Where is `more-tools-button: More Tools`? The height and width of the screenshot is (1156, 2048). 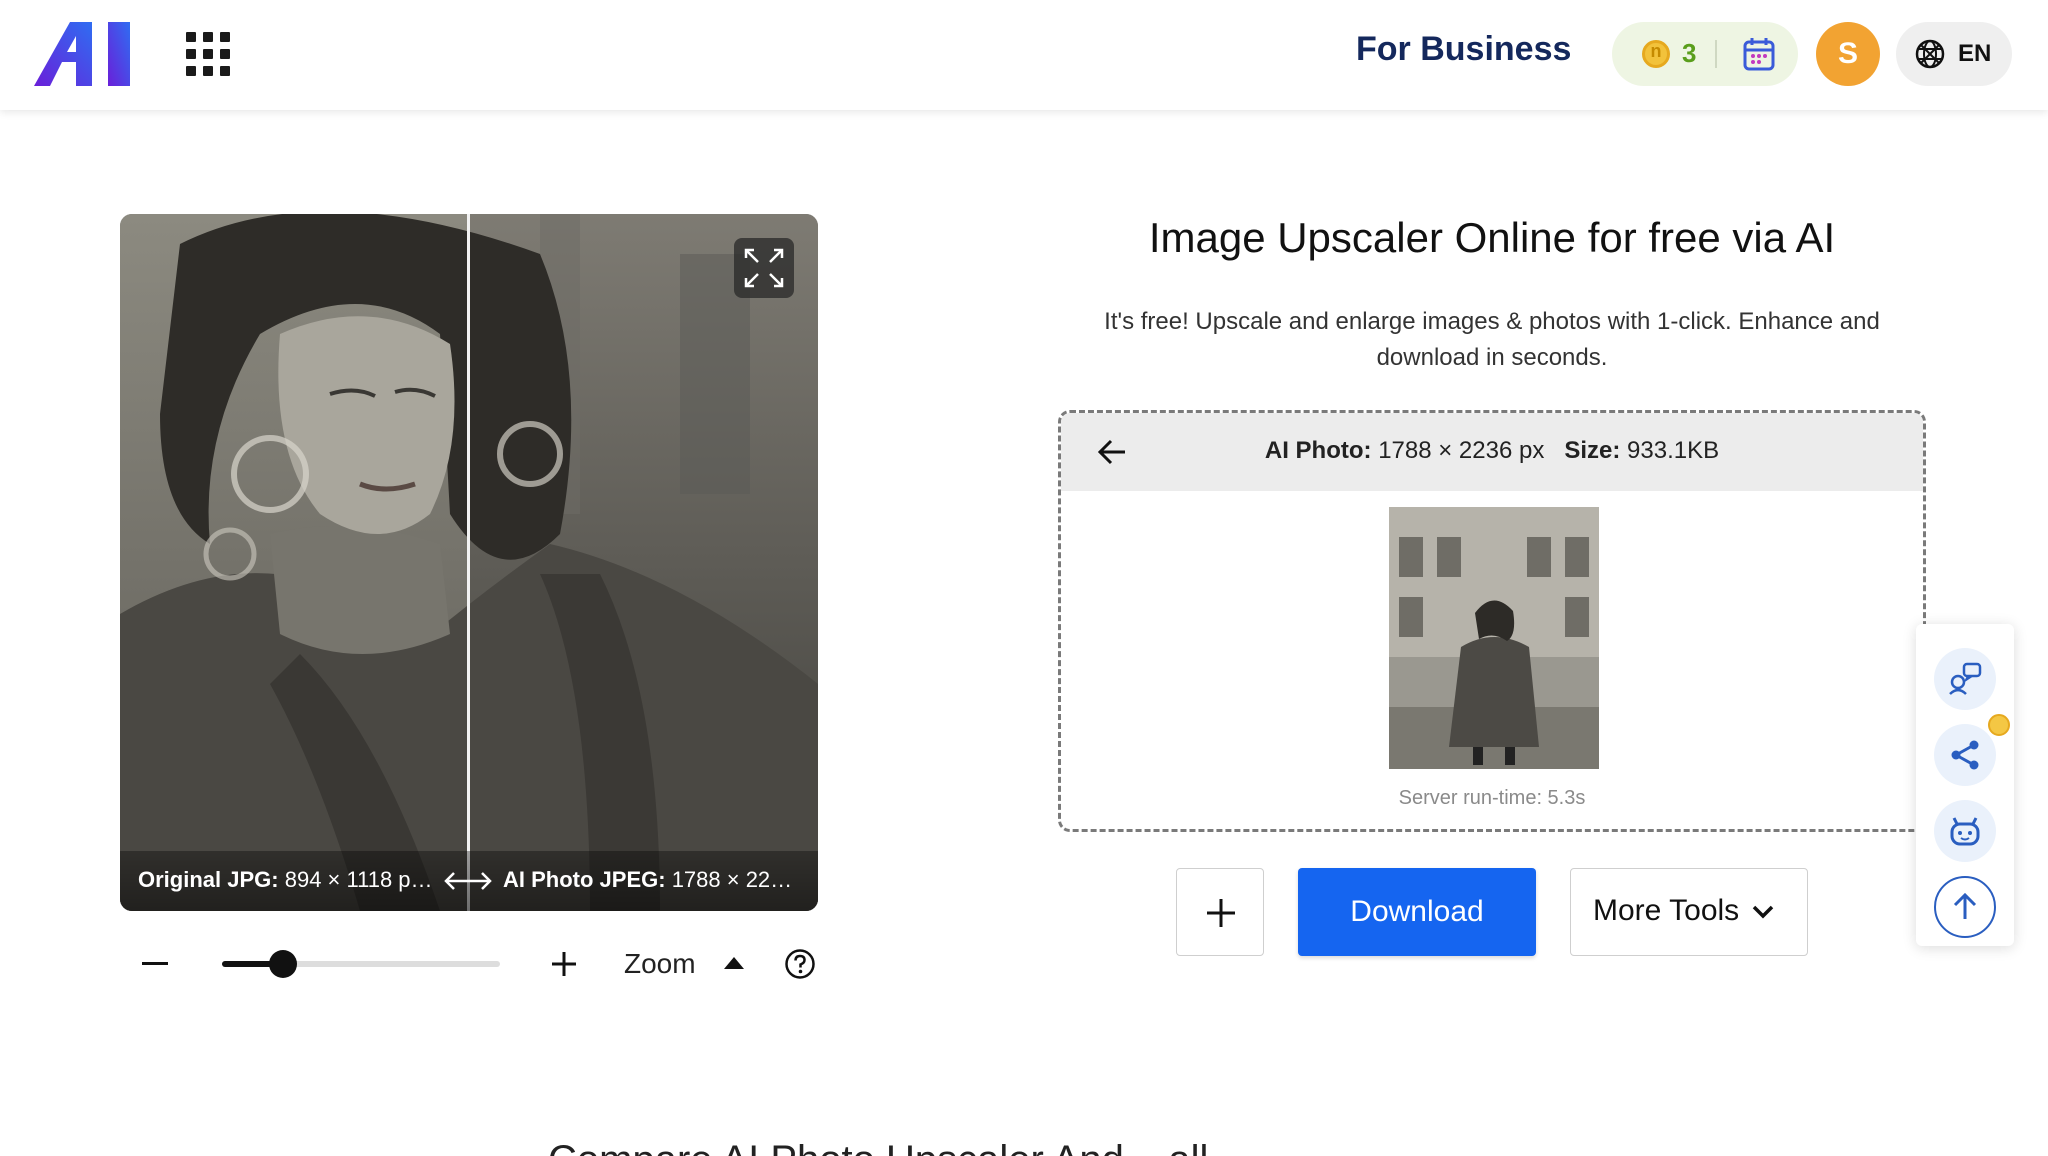 more-tools-button: More Tools is located at coordinates (1689, 912).